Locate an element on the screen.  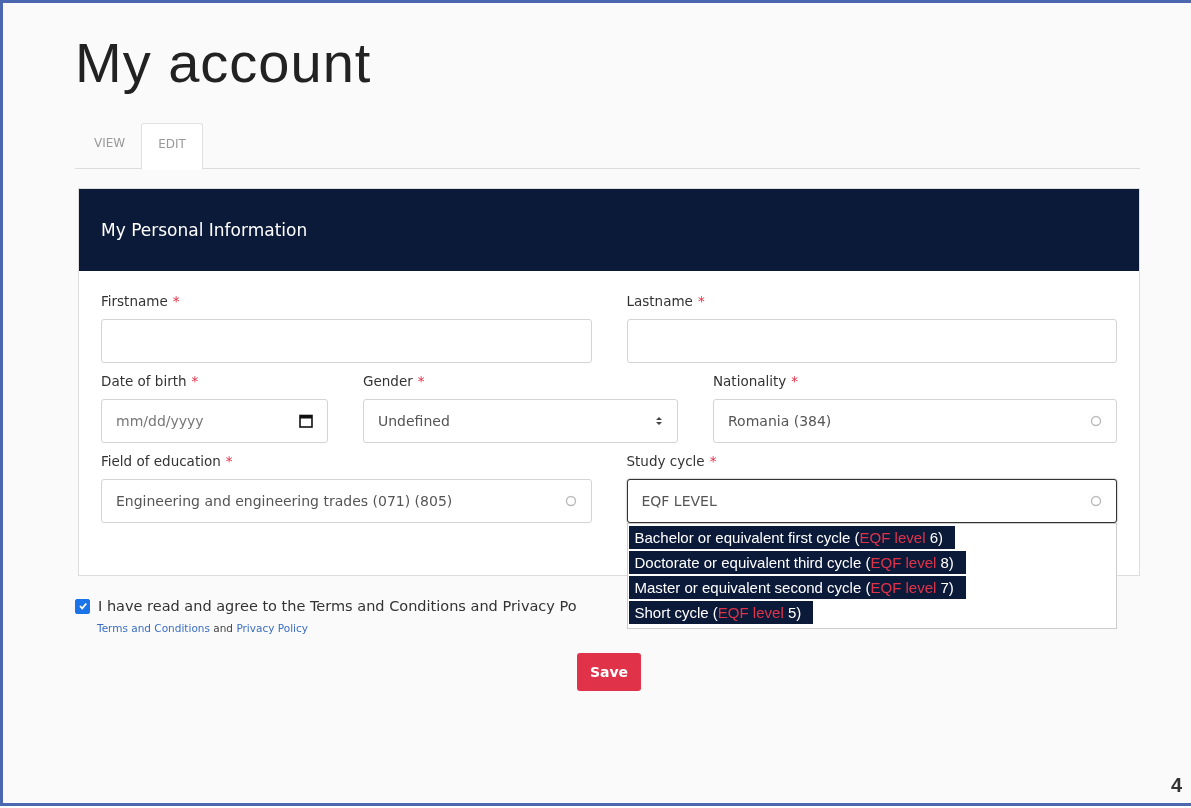
dropdown-option: Short cycle (EQF level 5) is located at coordinates (721, 612).